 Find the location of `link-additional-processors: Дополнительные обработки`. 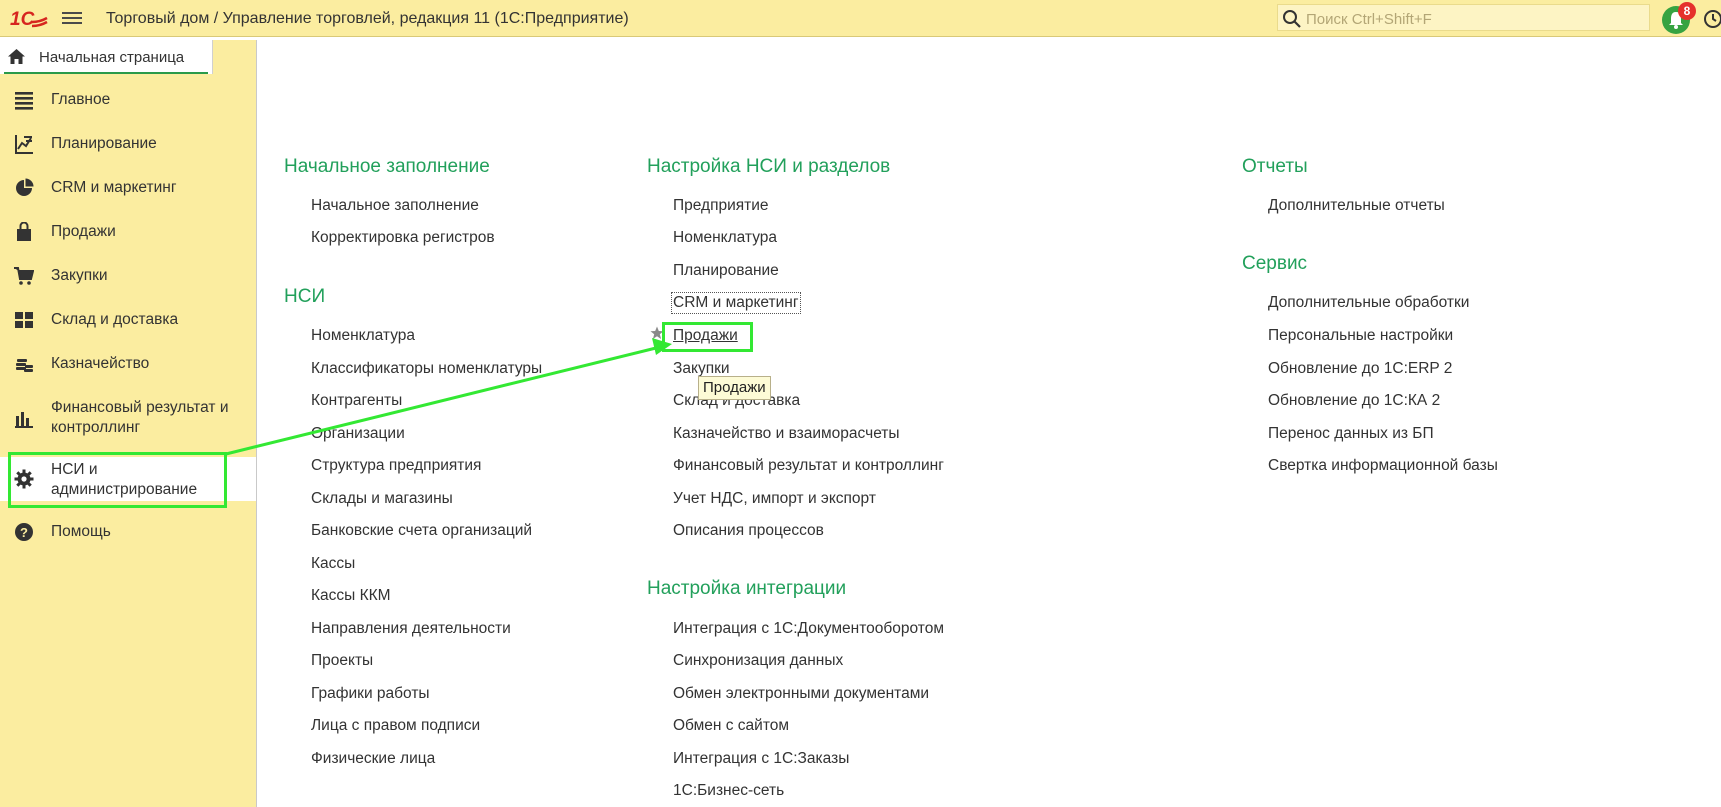

link-additional-processors: Дополнительные обработки is located at coordinates (1368, 303).